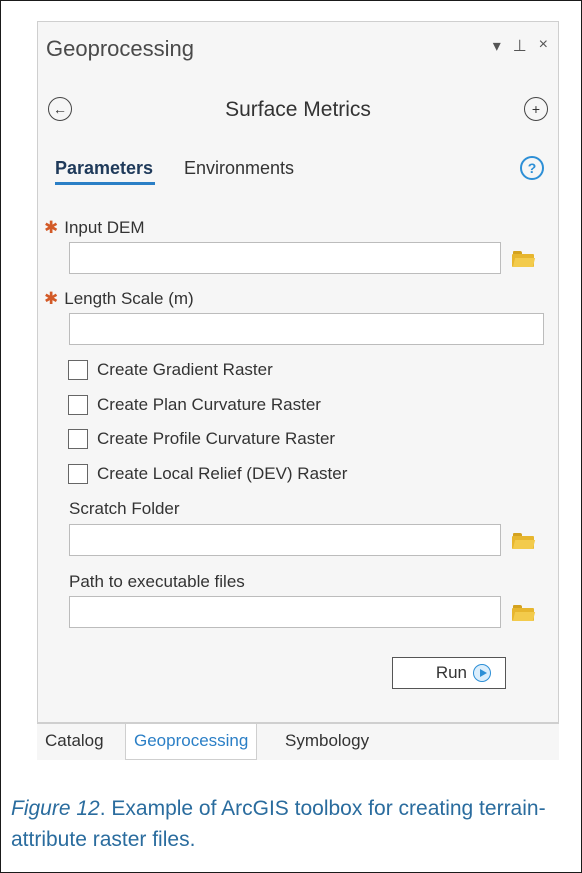 This screenshot has height=873, width=582. What do you see at coordinates (78, 474) in the screenshot?
I see `local-relief-checkbox` at bounding box center [78, 474].